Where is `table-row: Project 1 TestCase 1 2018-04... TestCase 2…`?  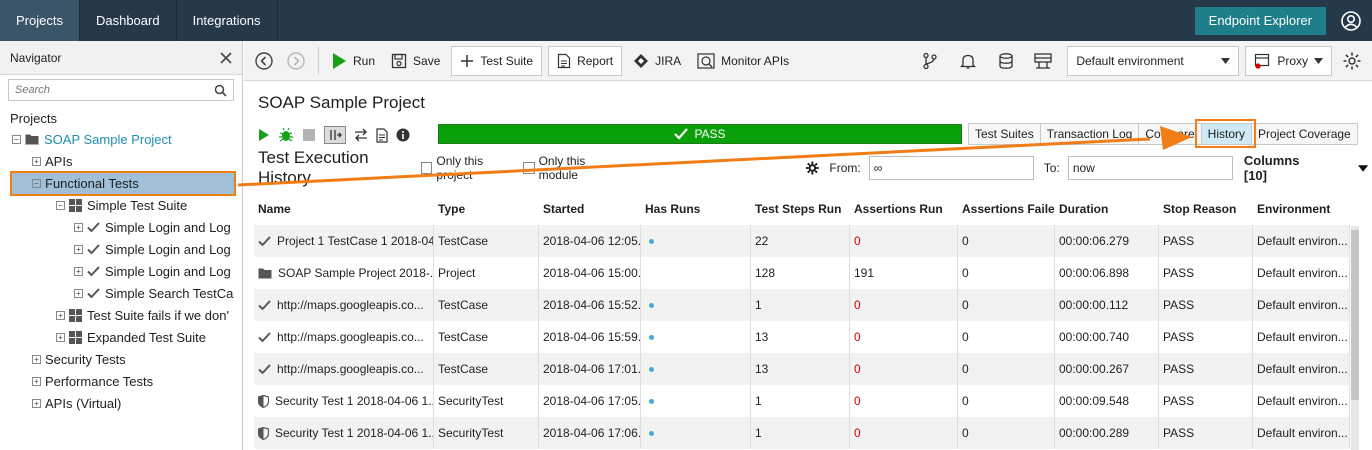 table-row: Project 1 TestCase 1 2018-04... TestCase 2… is located at coordinates (802, 241).